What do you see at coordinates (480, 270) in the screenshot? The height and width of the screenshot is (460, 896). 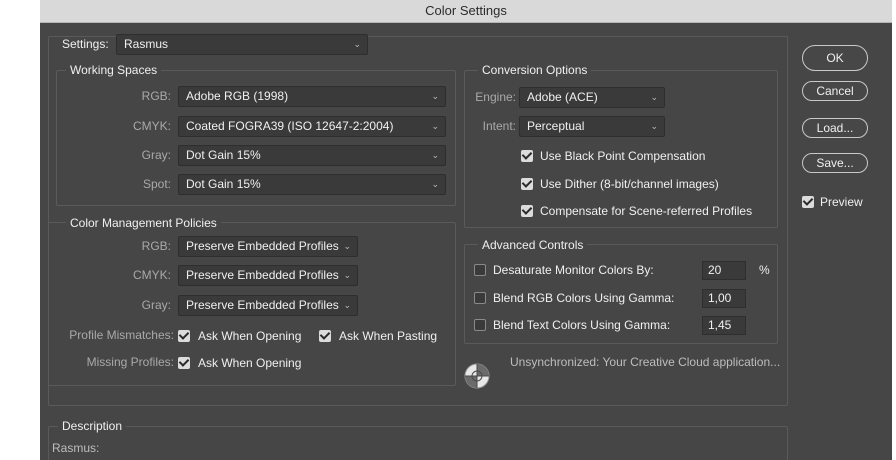 I see `desaturate-checkbox` at bounding box center [480, 270].